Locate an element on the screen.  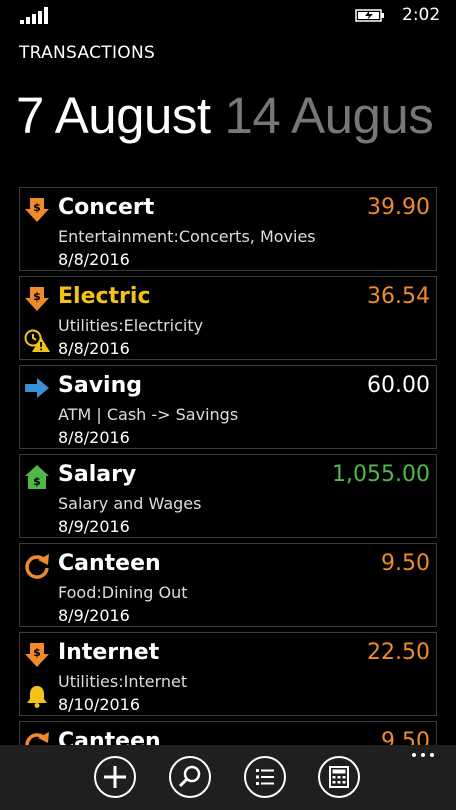
transaction-category: Food:Dining Out is located at coordinates (123, 592).